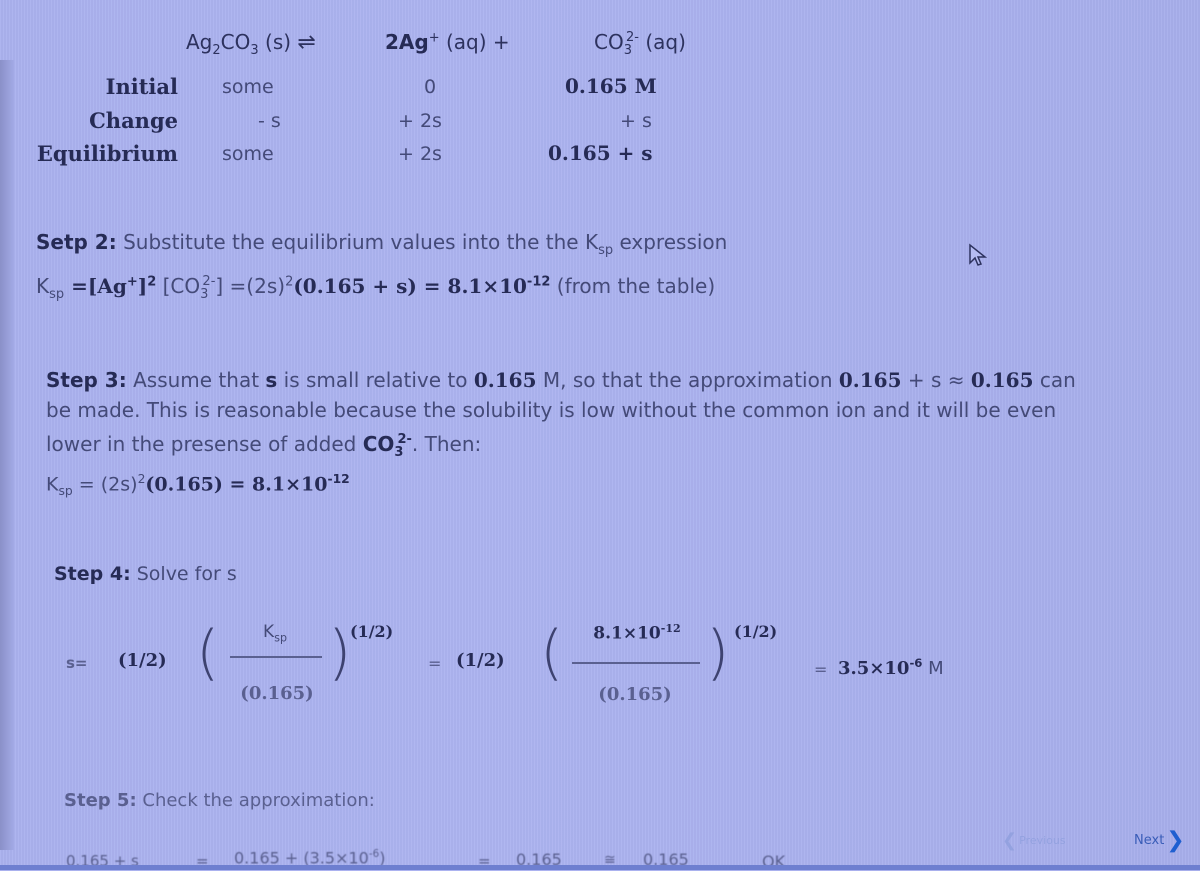  I want to click on step-text: M, so that the approximation, so click(687, 380).